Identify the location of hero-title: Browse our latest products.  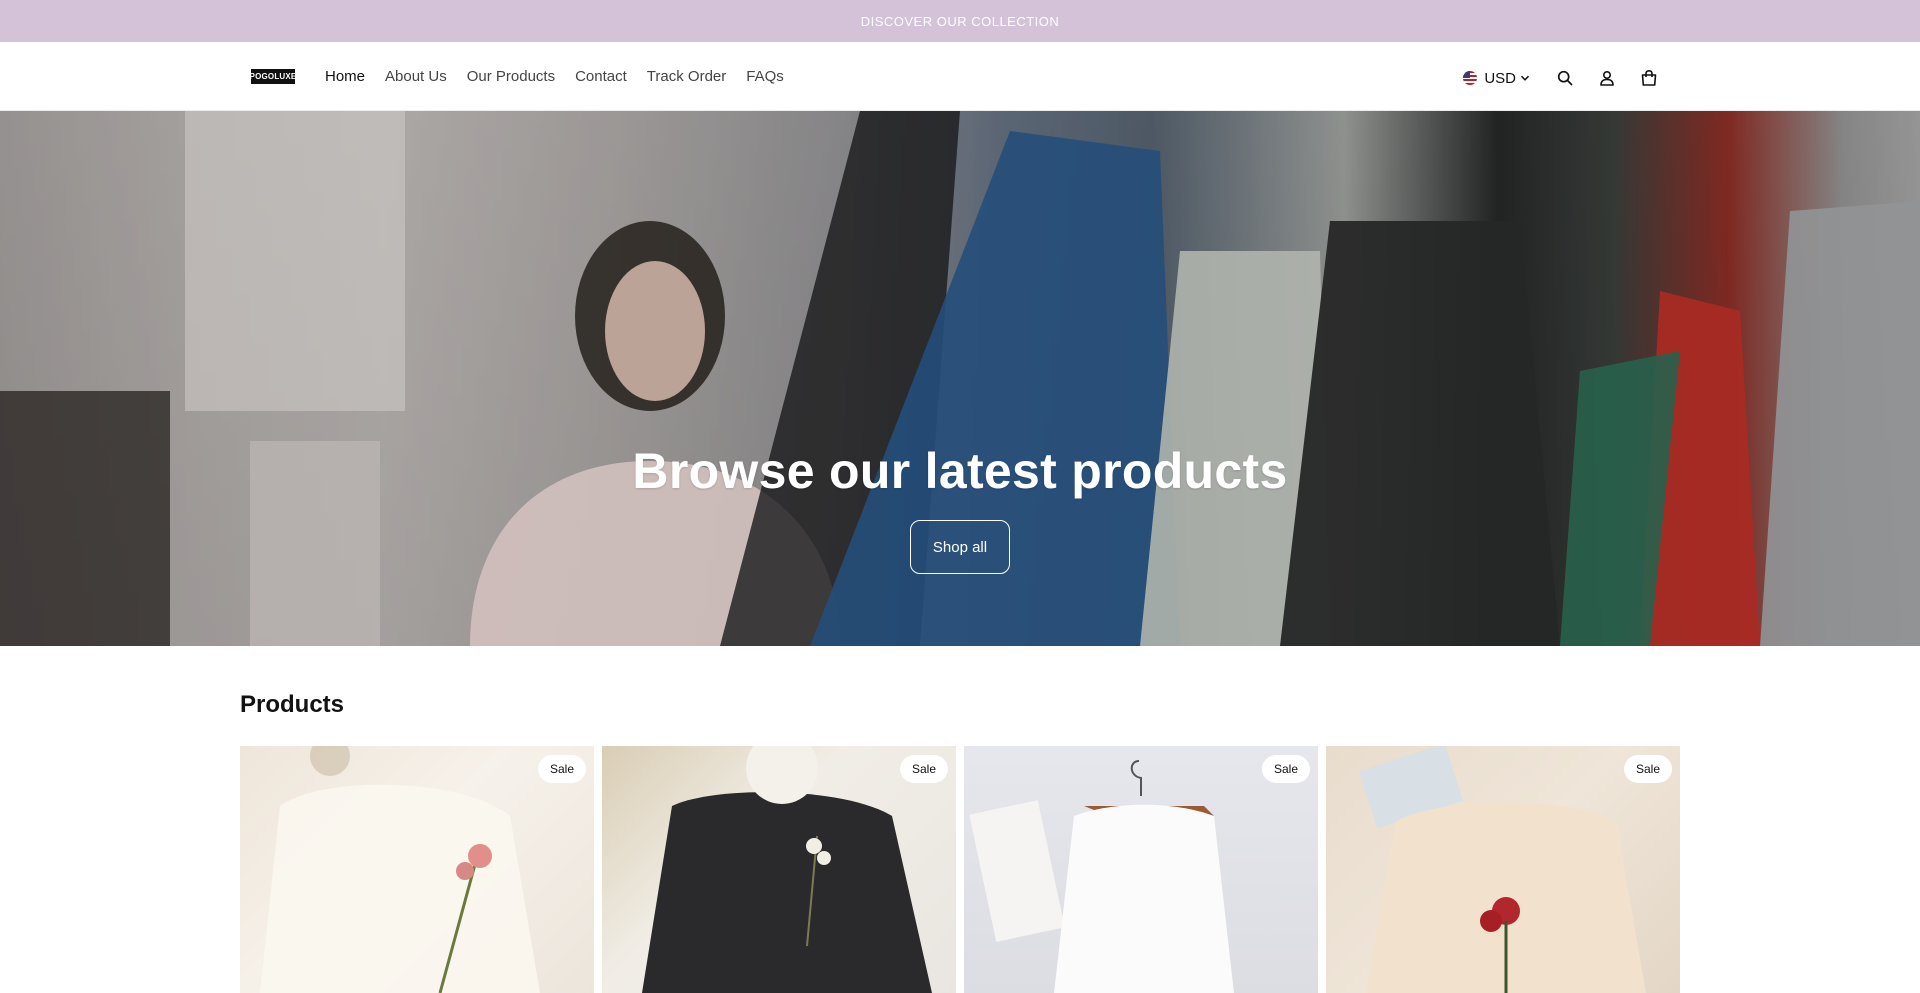
(960, 471).